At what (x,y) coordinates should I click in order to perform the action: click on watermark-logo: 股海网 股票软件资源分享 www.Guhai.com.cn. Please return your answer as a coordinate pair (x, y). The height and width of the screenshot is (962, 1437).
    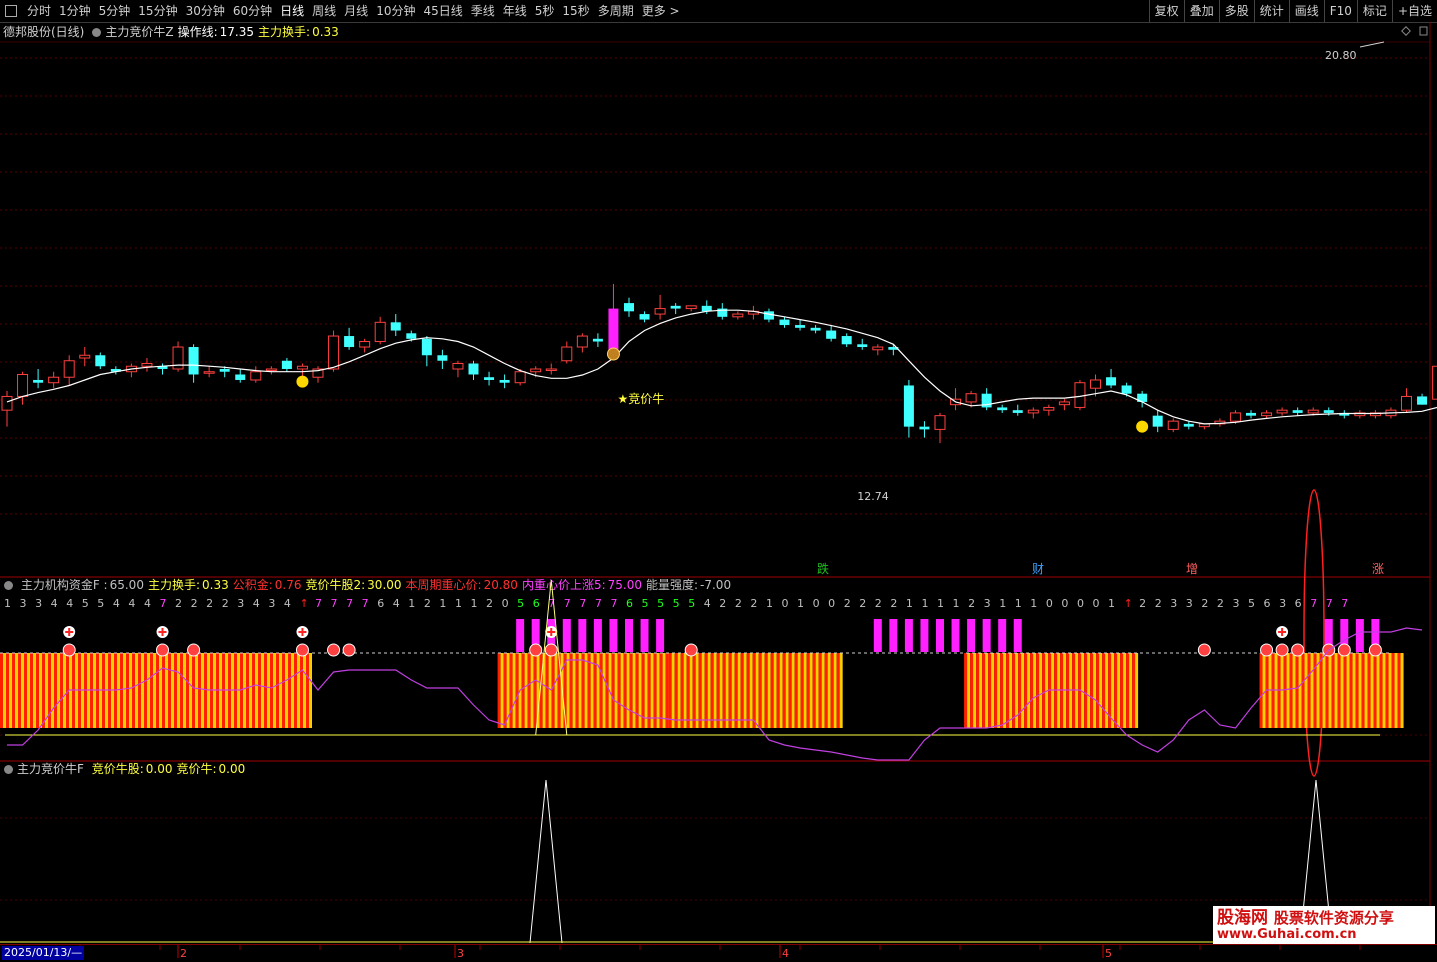
    Looking at the image, I should click on (1324, 925).